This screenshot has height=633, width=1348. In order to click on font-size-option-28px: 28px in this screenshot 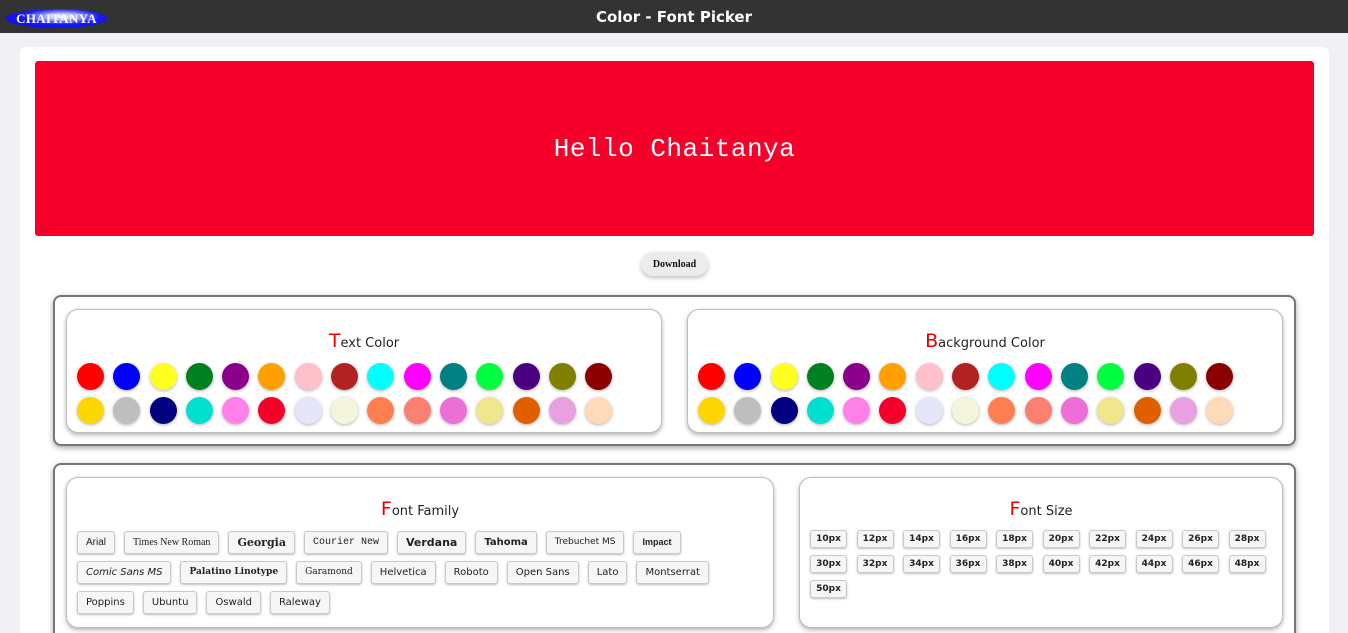, I will do `click(1247, 539)`.